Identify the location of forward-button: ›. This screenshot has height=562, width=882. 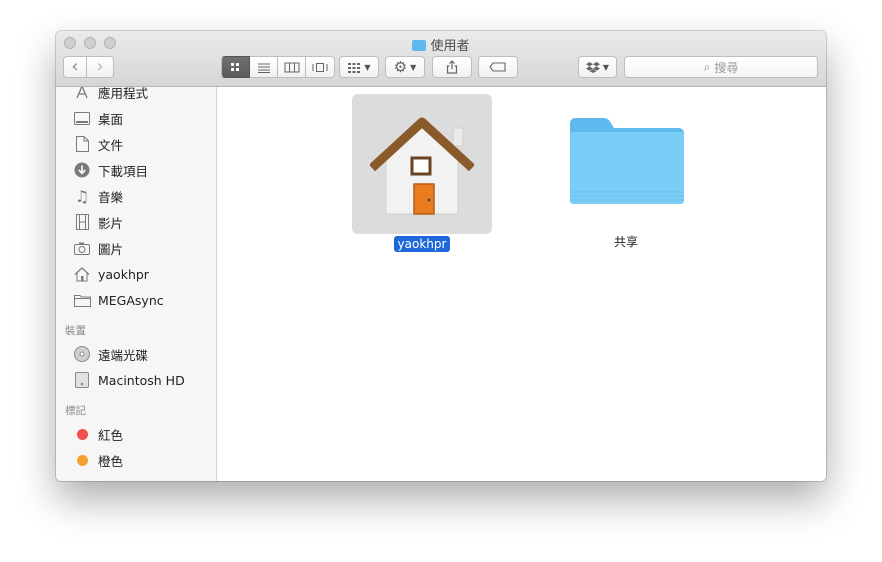
(100, 67).